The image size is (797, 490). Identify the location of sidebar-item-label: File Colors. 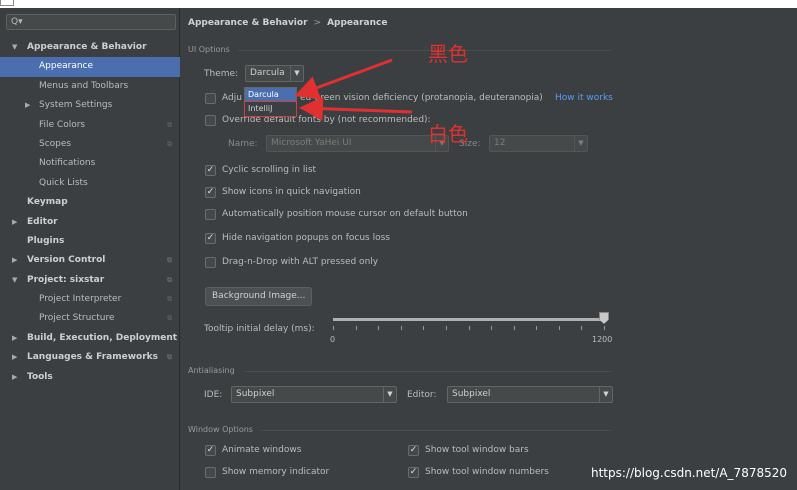
(62, 124).